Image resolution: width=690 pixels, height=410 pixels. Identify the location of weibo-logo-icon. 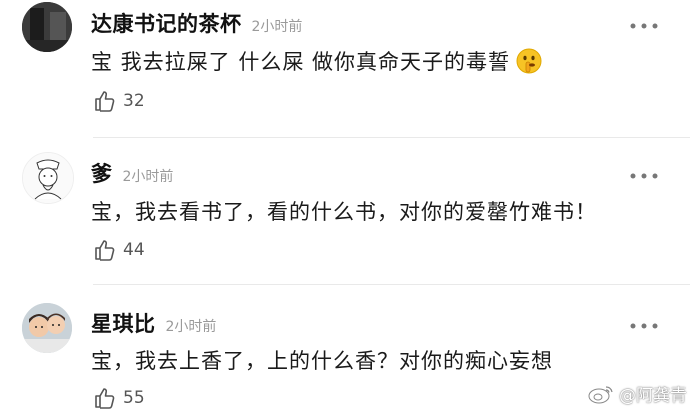
(600, 394).